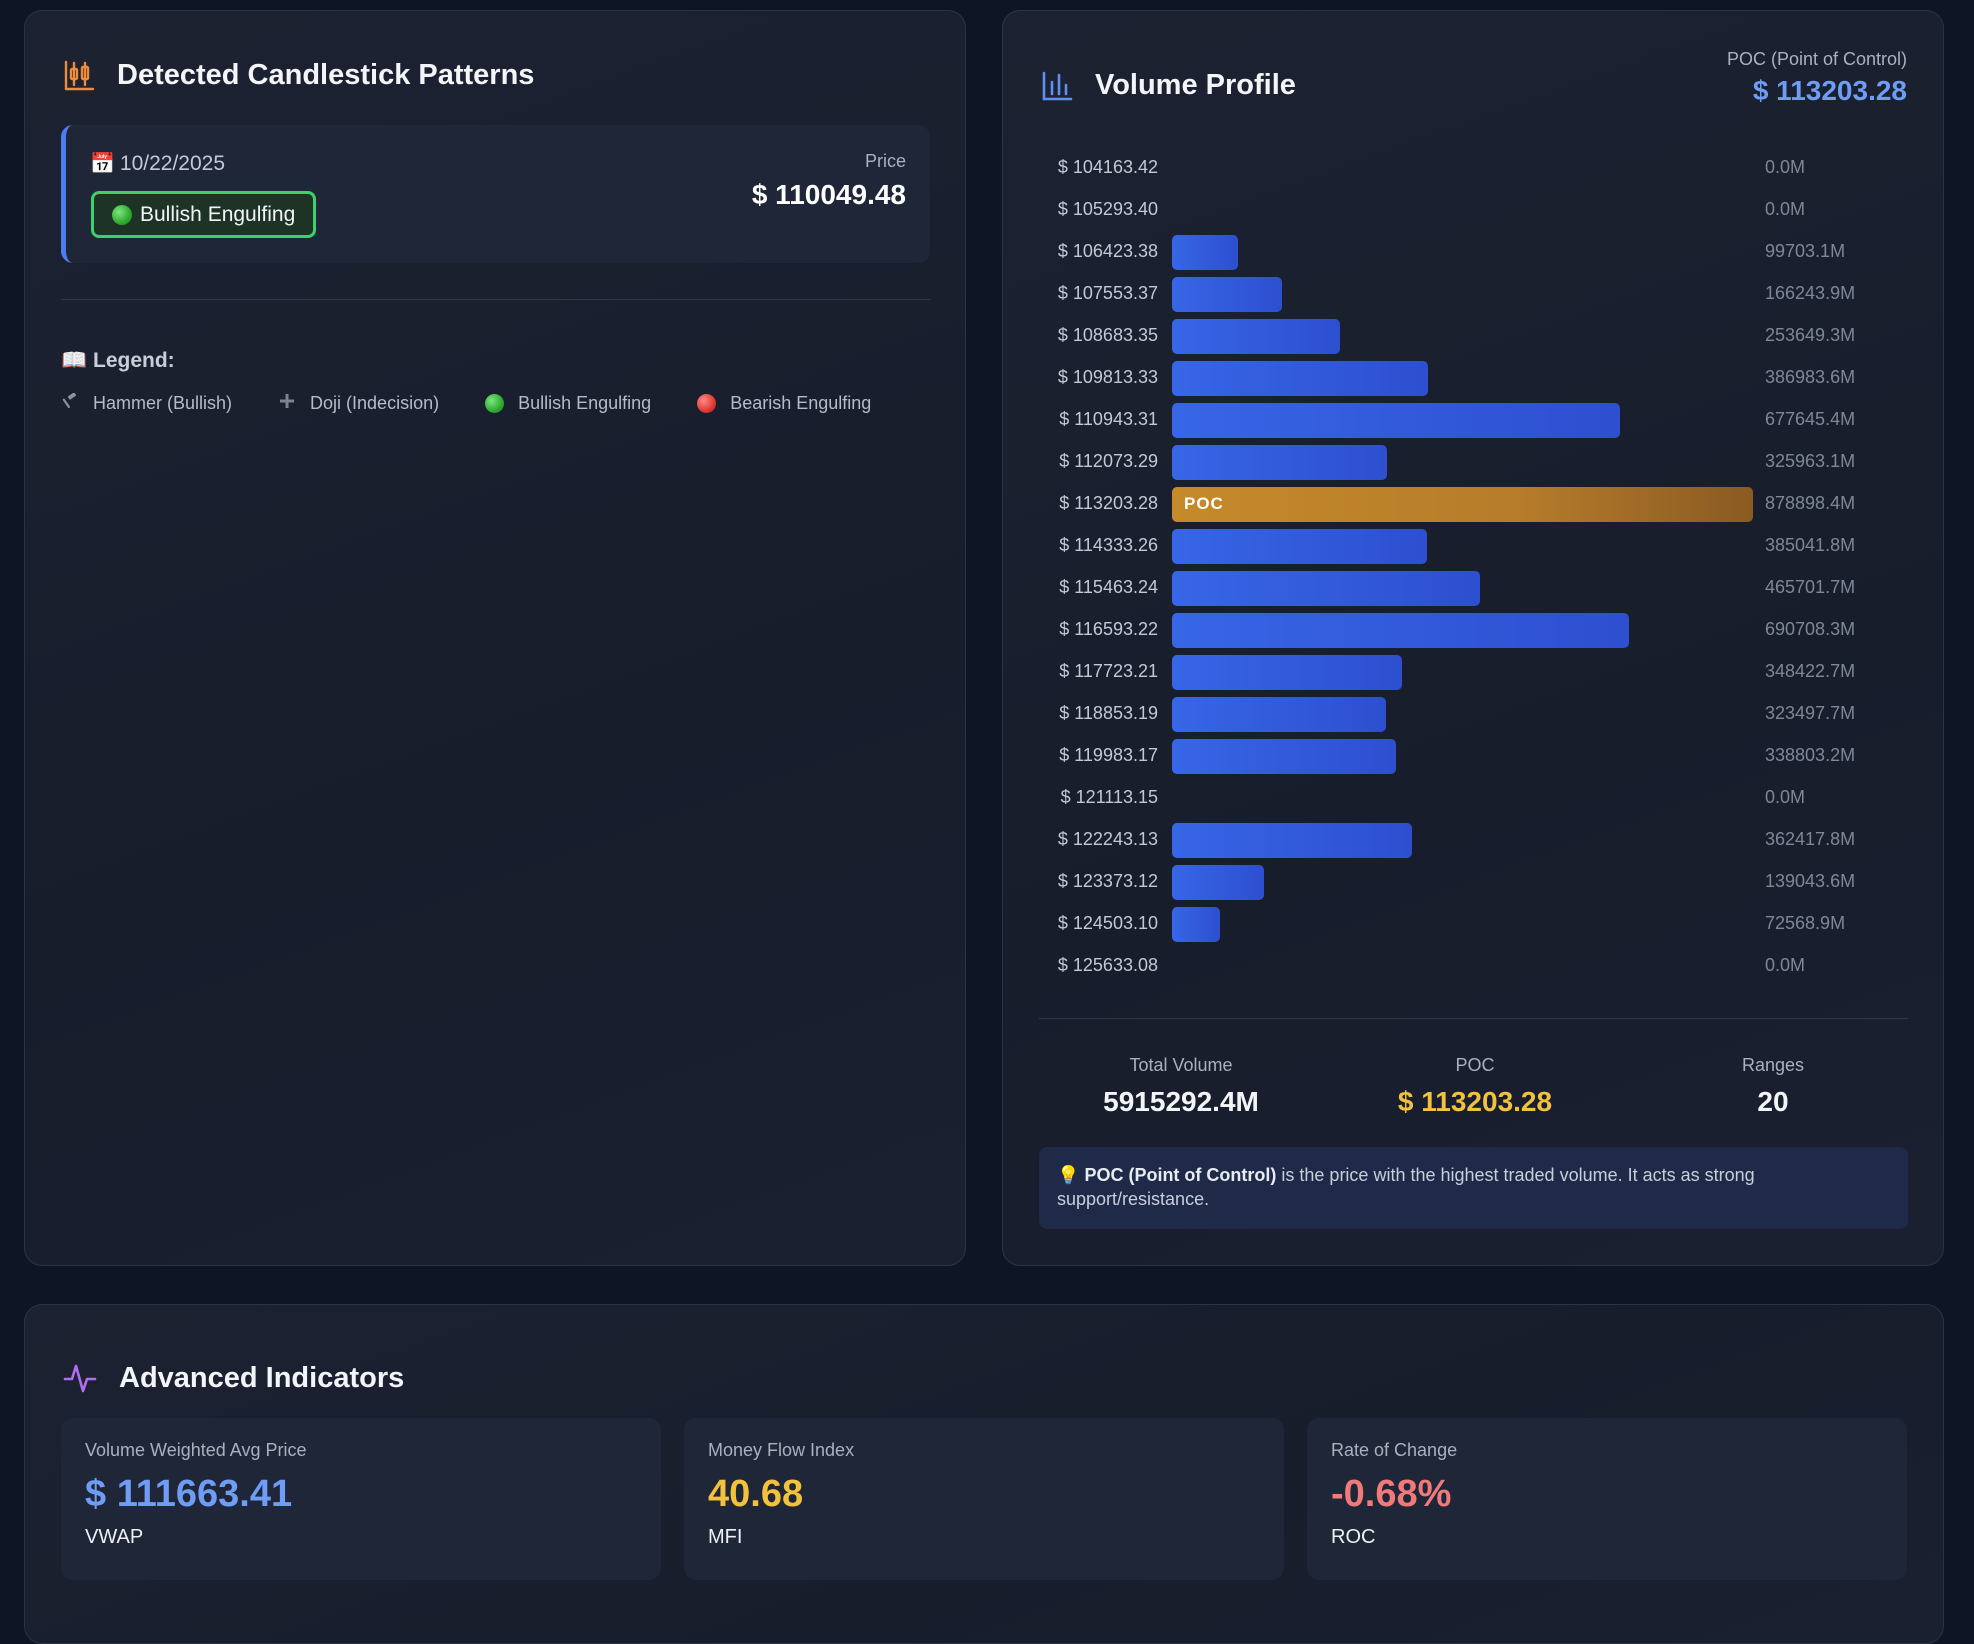 The height and width of the screenshot is (1644, 1974). I want to click on indicator-roc: Rate of Change -0.68% ROC, so click(1607, 1499).